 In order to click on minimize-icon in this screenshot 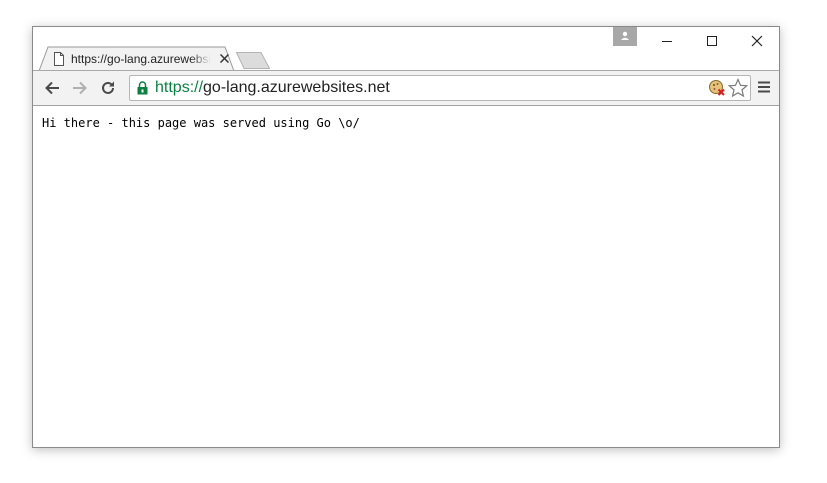, I will do `click(667, 41)`.